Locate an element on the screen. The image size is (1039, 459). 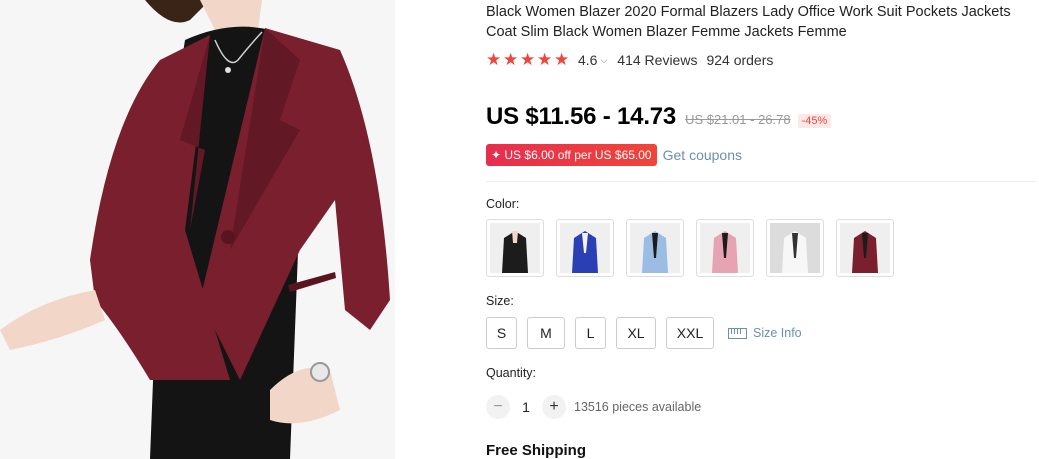
coupon-row: ✦ US $6.00 off per US $65.00 Get coupons is located at coordinates (614, 155).